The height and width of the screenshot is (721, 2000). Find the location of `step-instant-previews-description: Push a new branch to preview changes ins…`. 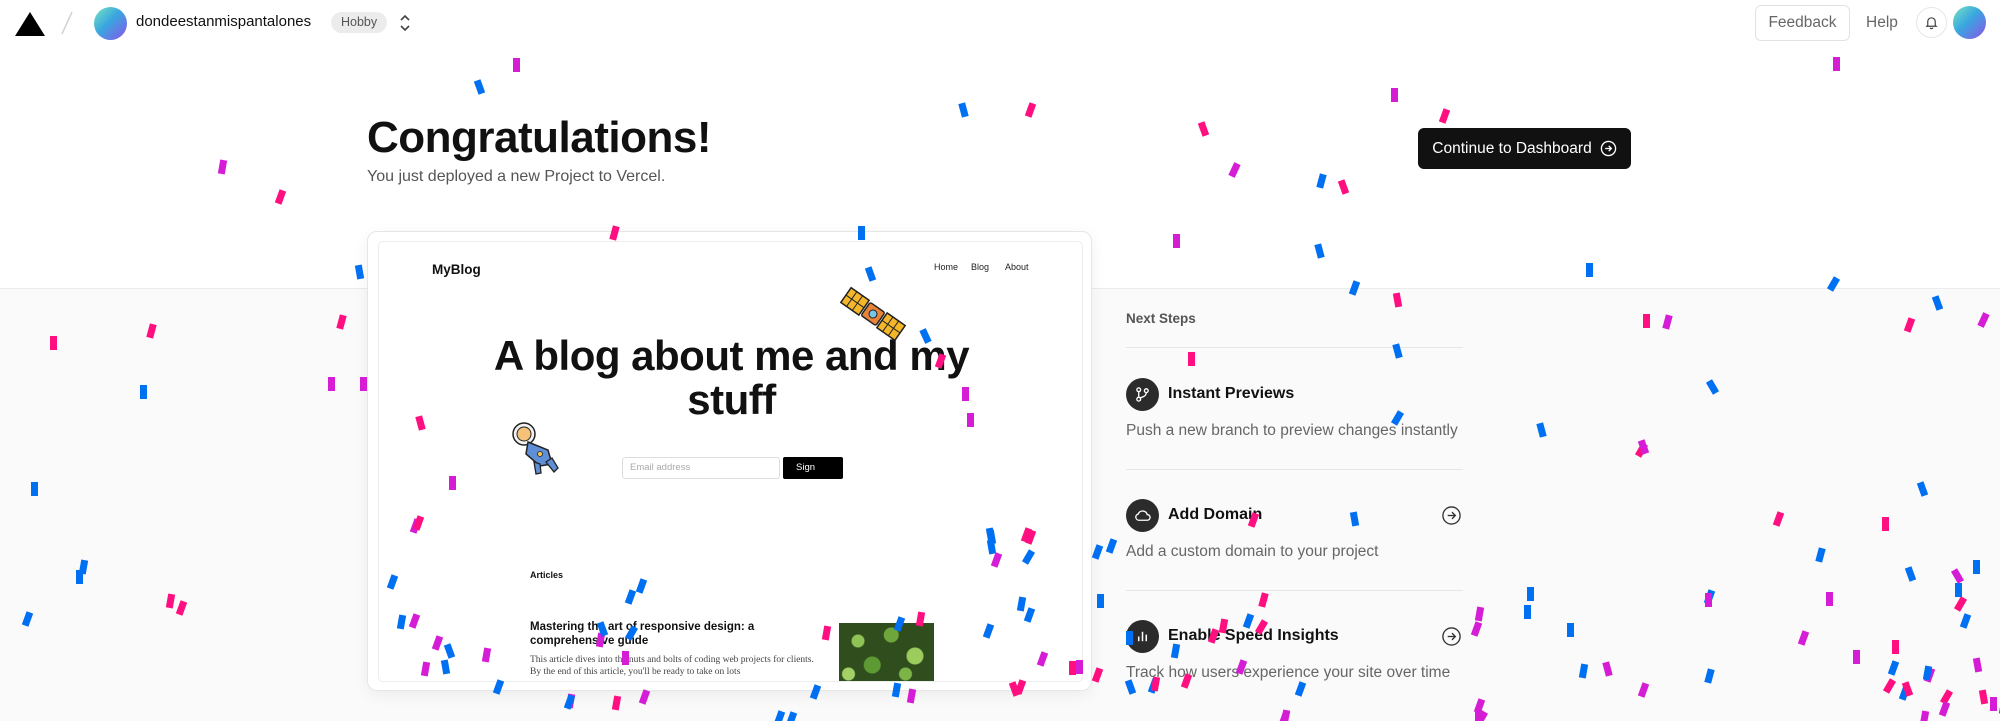

step-instant-previews-description: Push a new branch to preview changes ins… is located at coordinates (1292, 430).